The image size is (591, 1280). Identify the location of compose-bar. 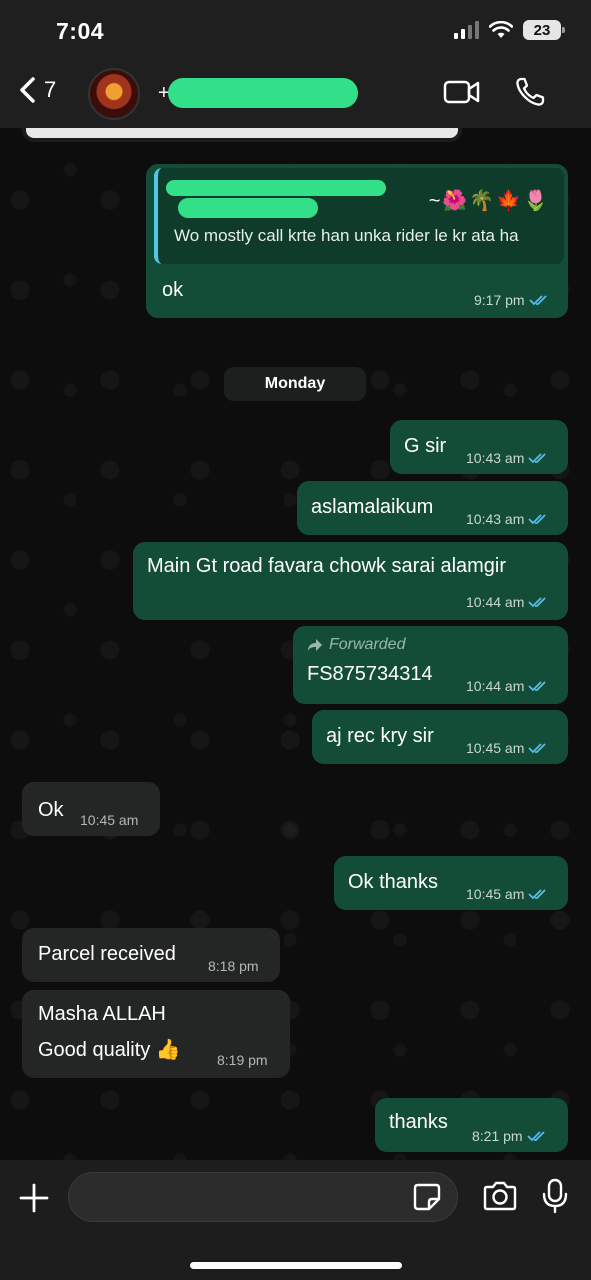
(295, 1220).